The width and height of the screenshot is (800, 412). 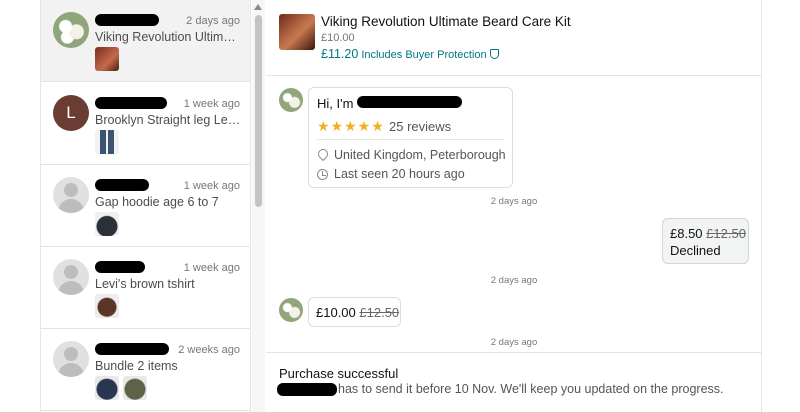 What do you see at coordinates (322, 174) in the screenshot?
I see `clock-icon` at bounding box center [322, 174].